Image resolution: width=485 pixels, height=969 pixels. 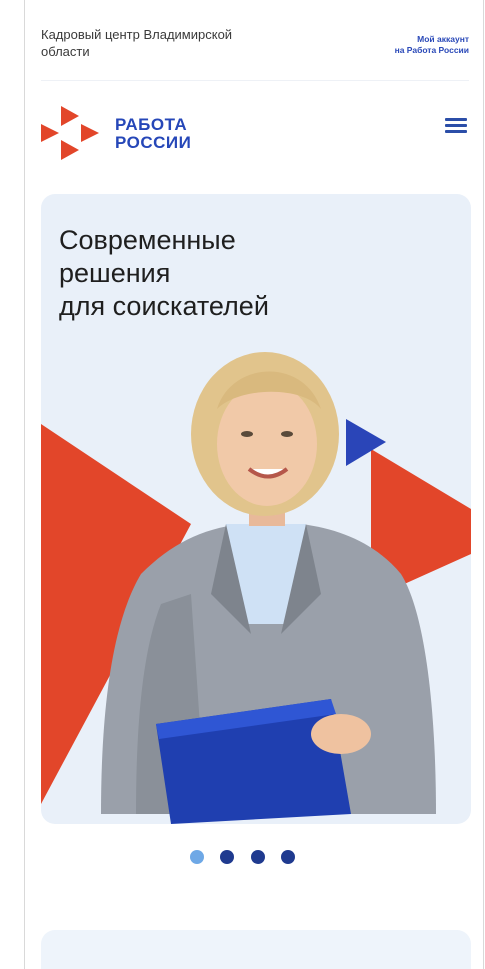 What do you see at coordinates (431, 50) in the screenshot?
I see `account-link-line2: на Работа России` at bounding box center [431, 50].